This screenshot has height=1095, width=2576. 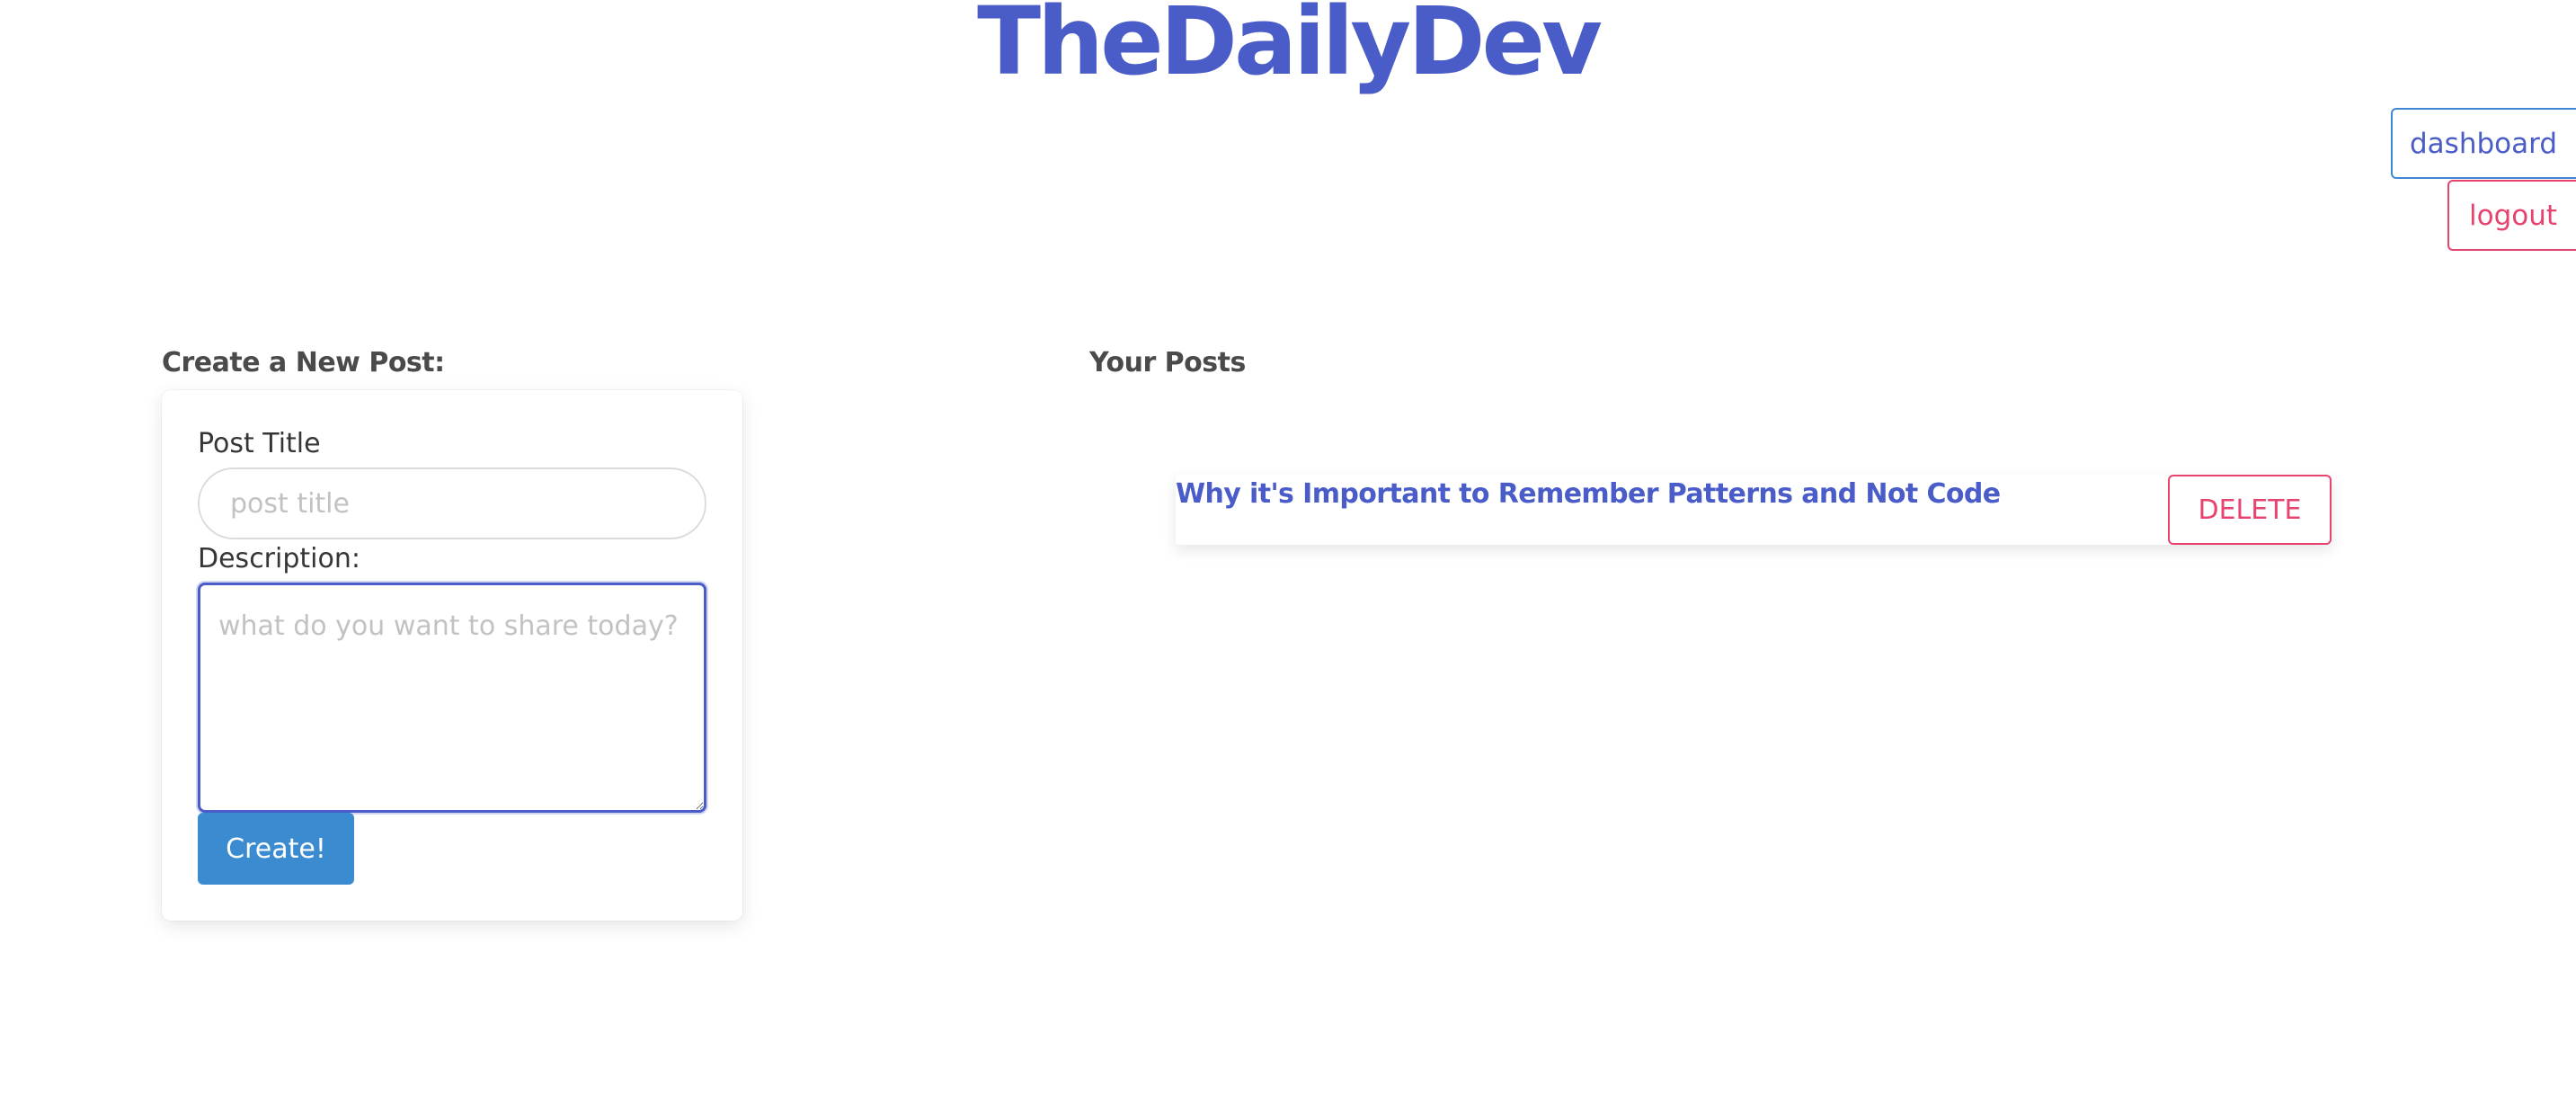 What do you see at coordinates (452, 698) in the screenshot?
I see `description-textarea` at bounding box center [452, 698].